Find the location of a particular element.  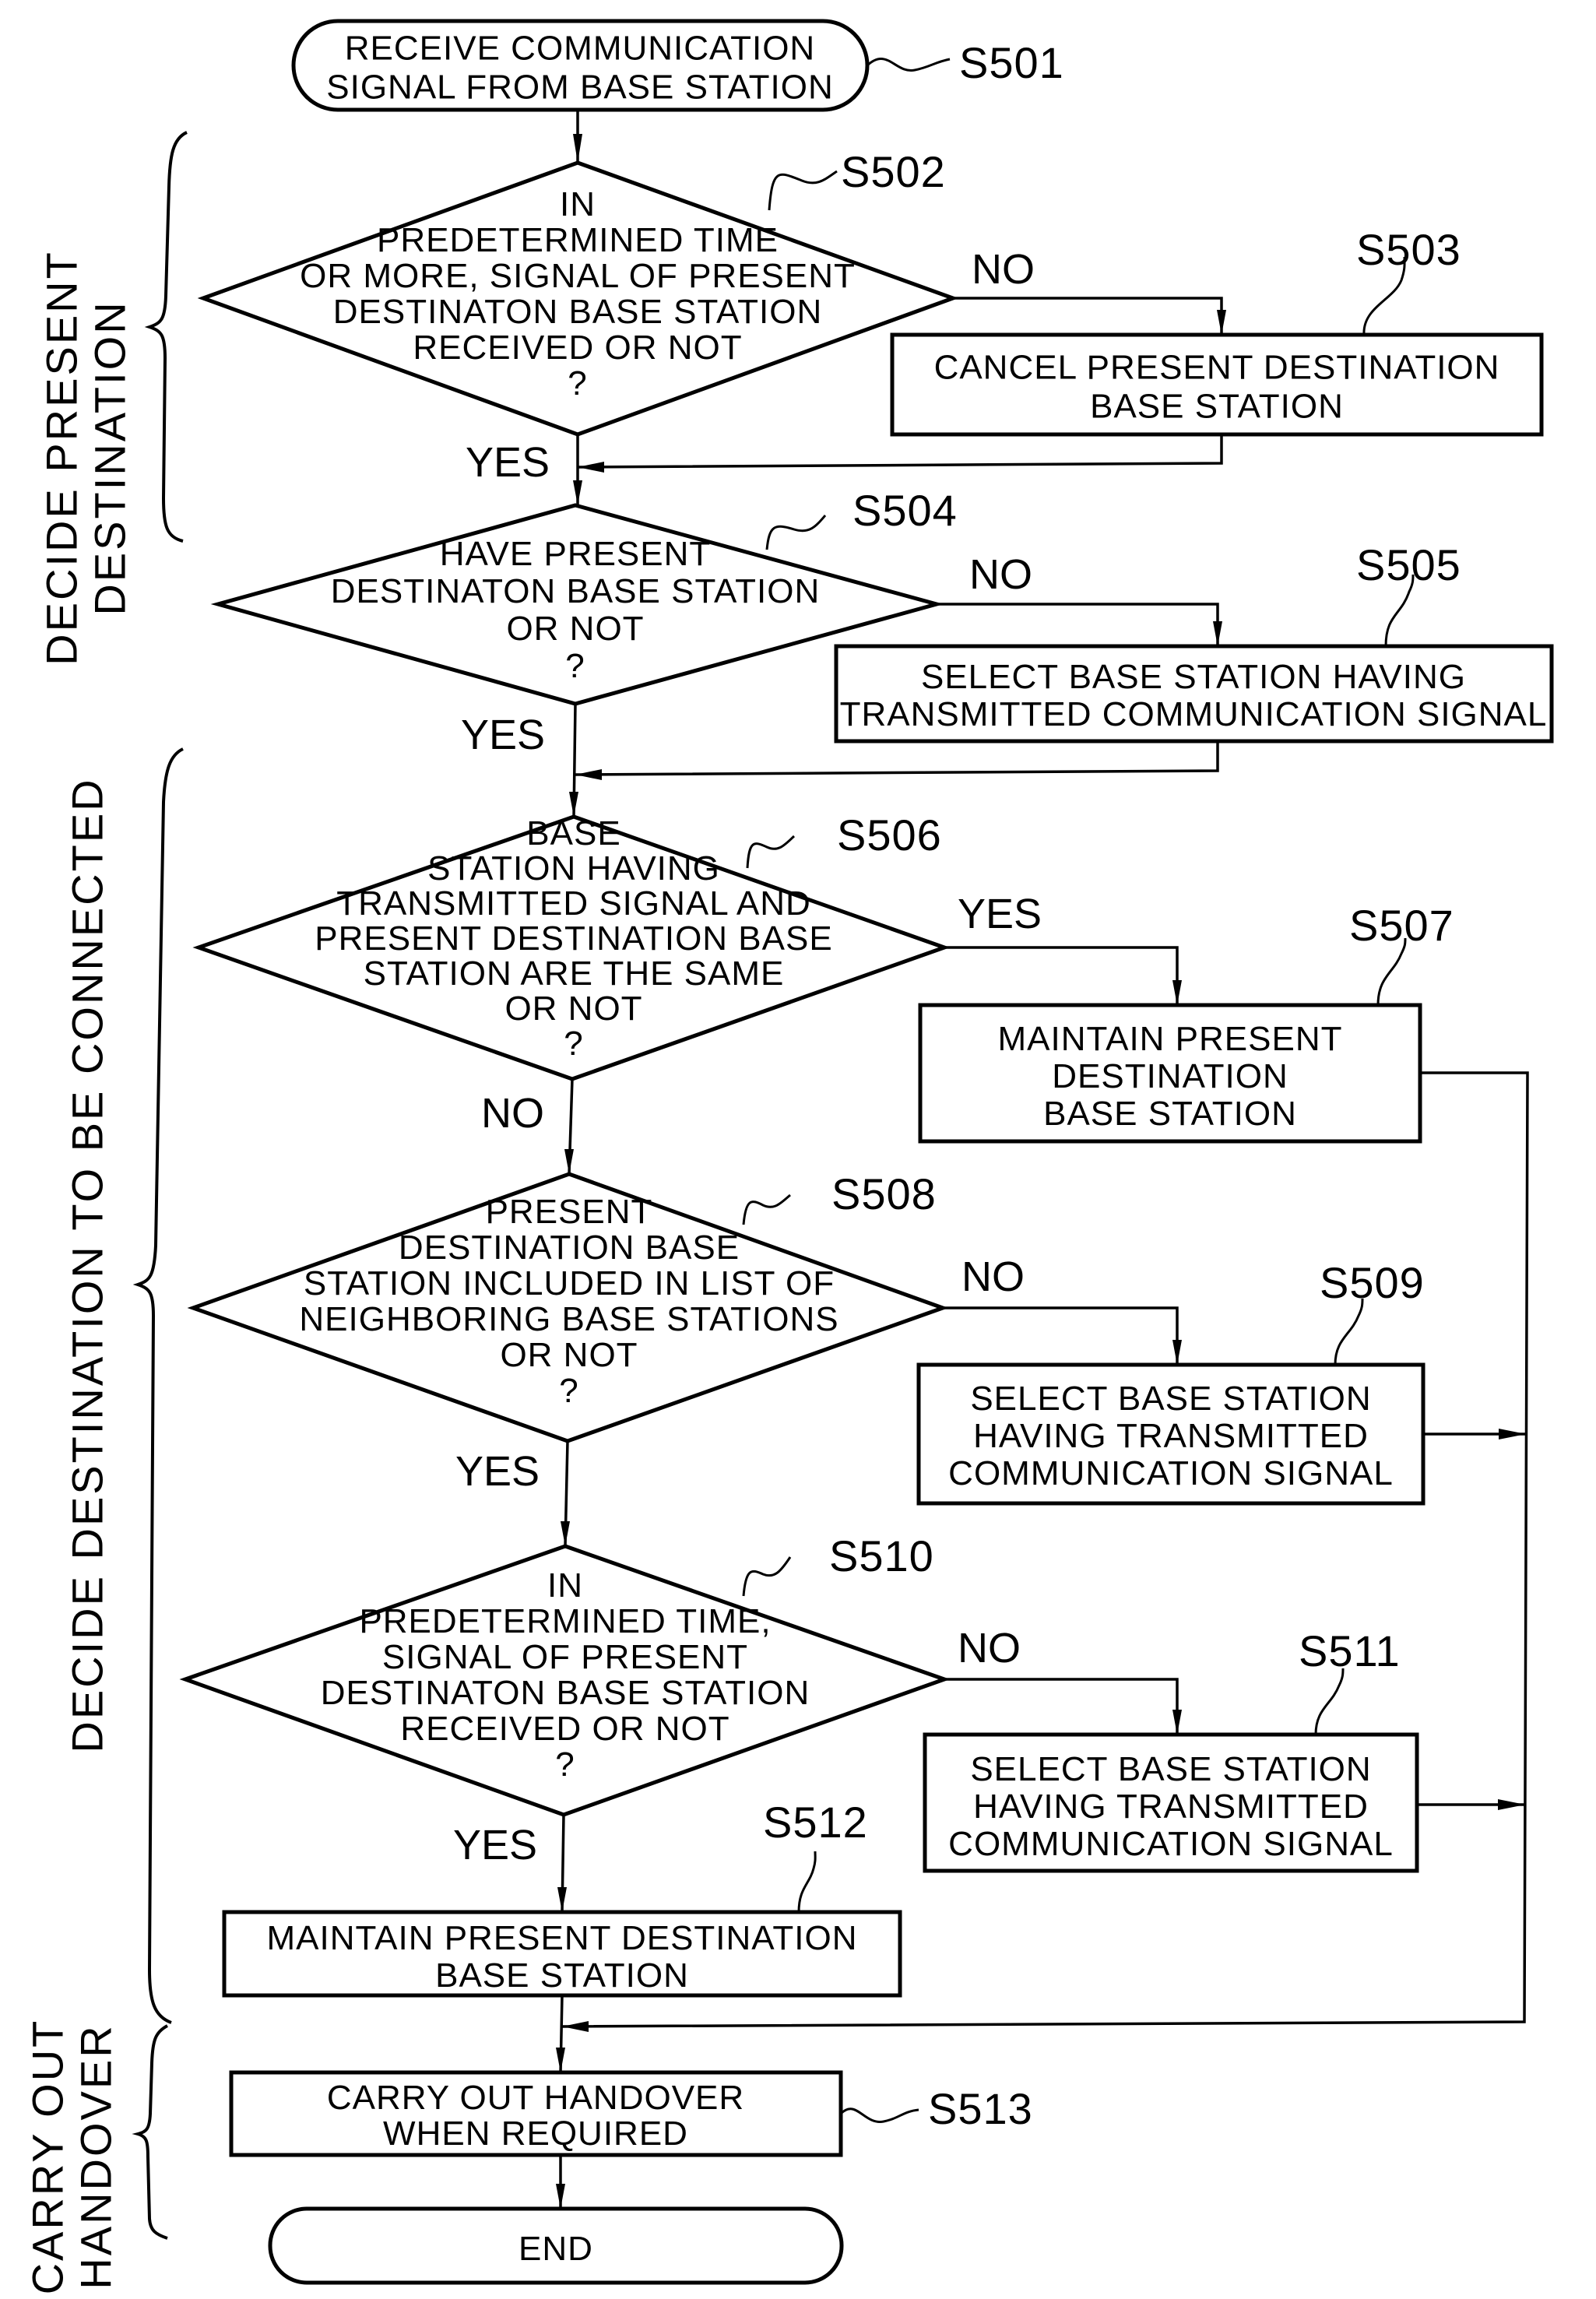

arrowhead-down-s505 is located at coordinates (1217, 633).